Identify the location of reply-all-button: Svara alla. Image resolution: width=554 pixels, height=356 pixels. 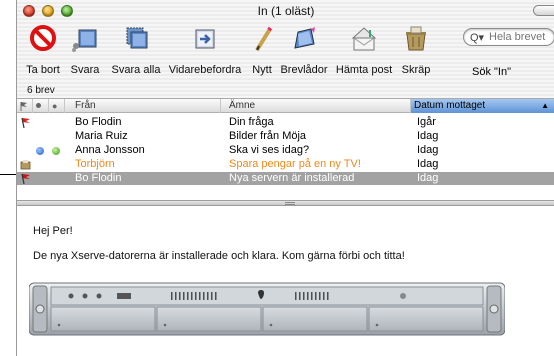
(136, 50).